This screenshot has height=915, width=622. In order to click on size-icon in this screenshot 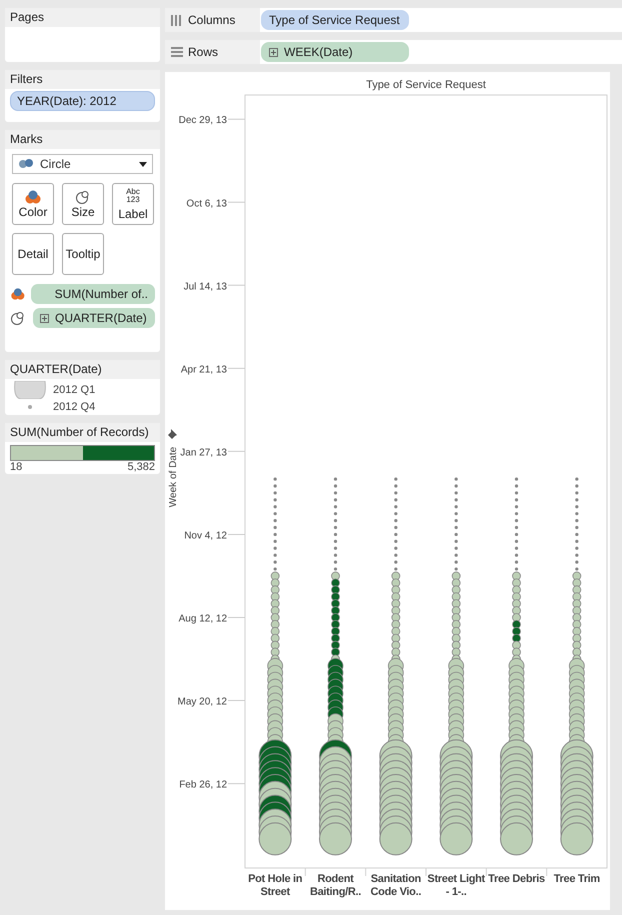, I will do `click(83, 197)`.